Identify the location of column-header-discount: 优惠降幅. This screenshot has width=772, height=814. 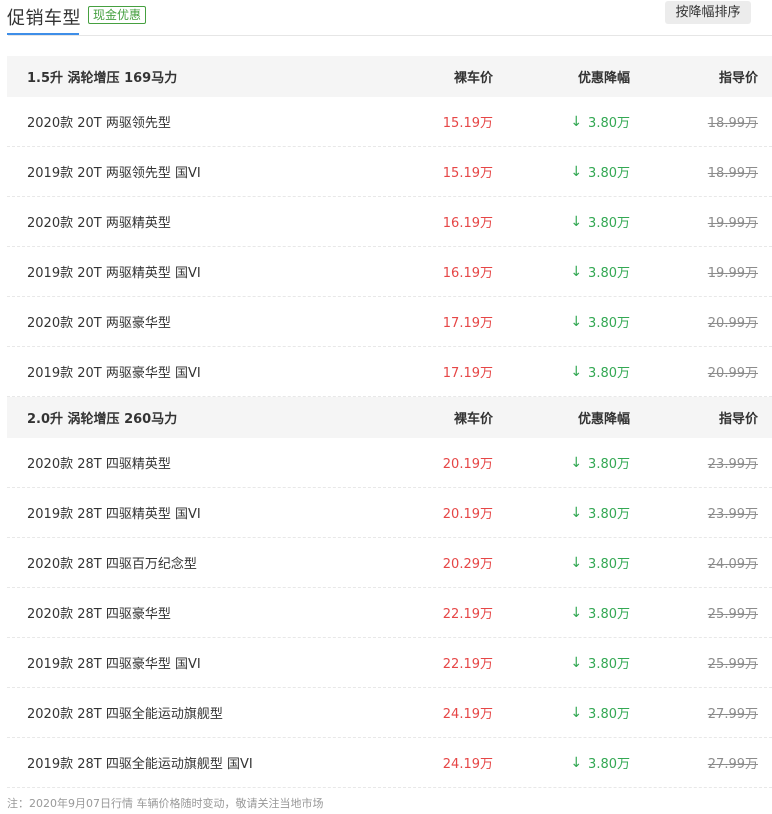
(603, 78).